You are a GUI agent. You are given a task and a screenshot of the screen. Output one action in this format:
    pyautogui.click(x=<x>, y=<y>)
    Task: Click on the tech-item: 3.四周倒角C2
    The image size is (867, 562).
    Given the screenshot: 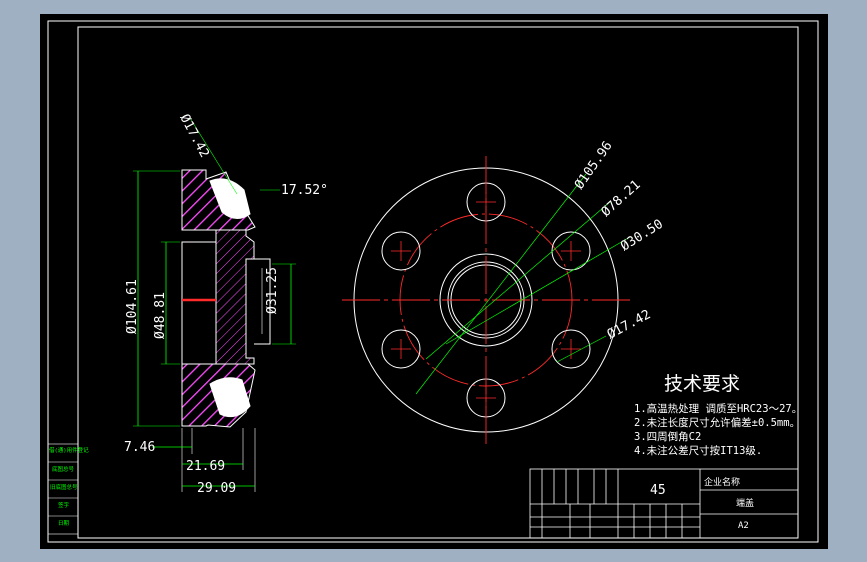 What is the action you would take?
    pyautogui.click(x=667, y=437)
    